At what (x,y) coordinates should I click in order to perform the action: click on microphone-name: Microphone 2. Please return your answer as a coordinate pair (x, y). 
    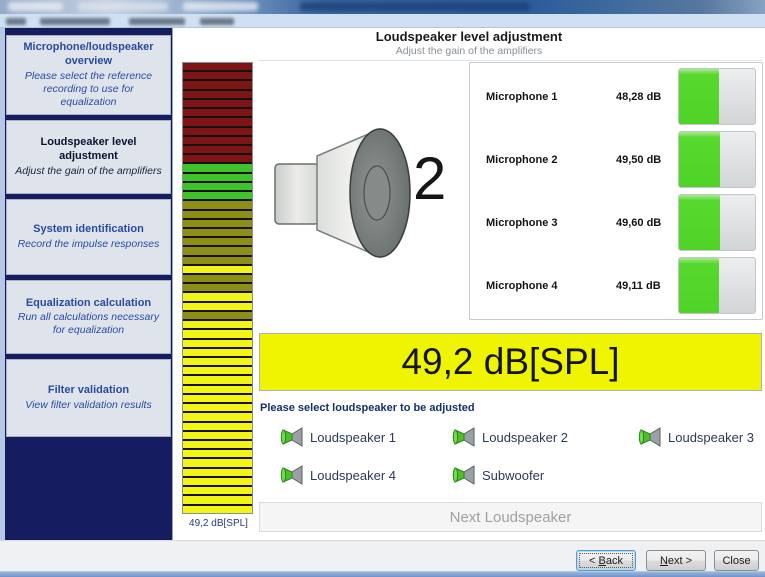
    Looking at the image, I should click on (522, 159).